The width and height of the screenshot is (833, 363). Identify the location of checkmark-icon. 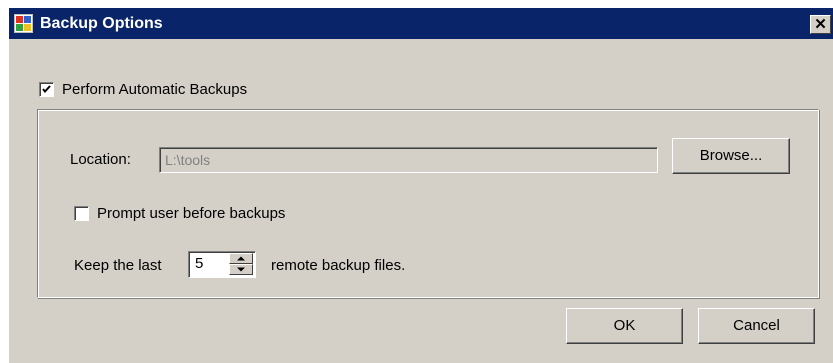
(46, 89).